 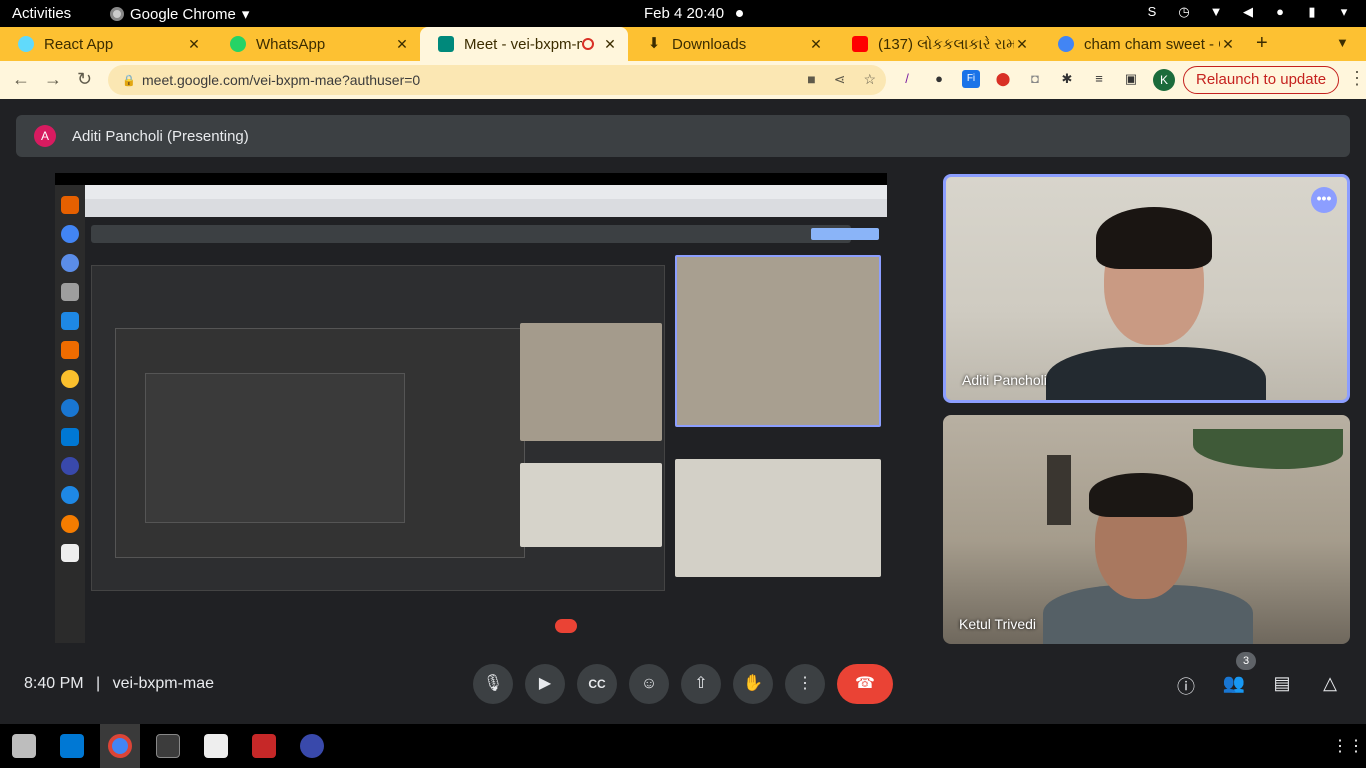 What do you see at coordinates (591, 382) in the screenshot?
I see `nested-tile-ketul` at bounding box center [591, 382].